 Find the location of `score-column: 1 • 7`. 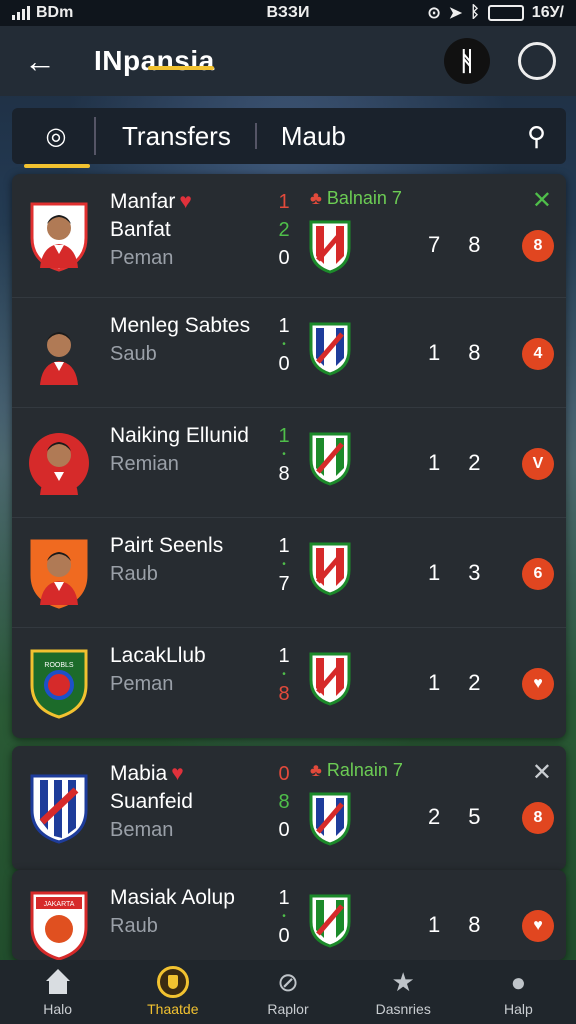

score-column: 1 • 7 is located at coordinates (284, 565).